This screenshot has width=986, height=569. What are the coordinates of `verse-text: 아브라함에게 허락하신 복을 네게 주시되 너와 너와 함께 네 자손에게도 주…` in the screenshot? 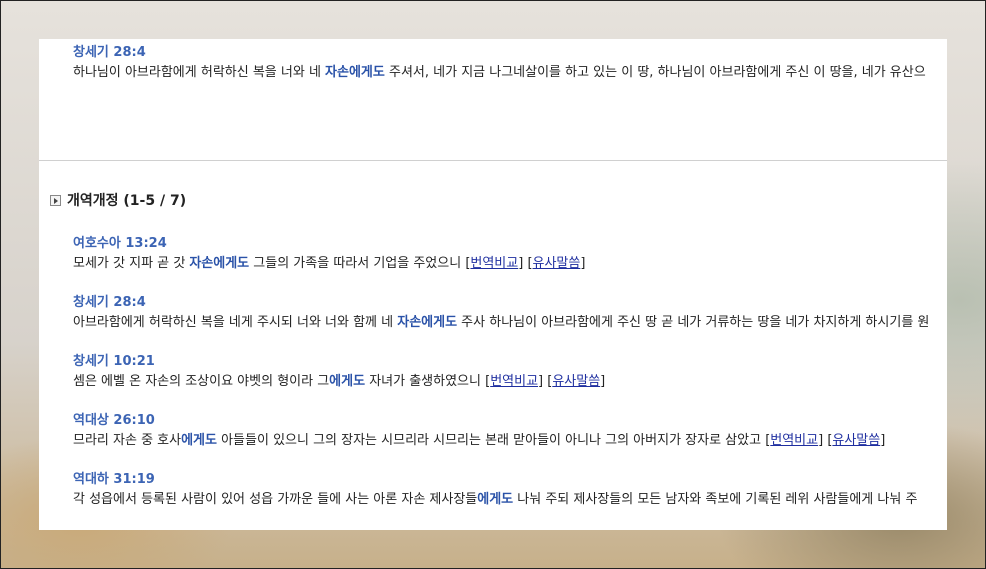 It's located at (501, 323).